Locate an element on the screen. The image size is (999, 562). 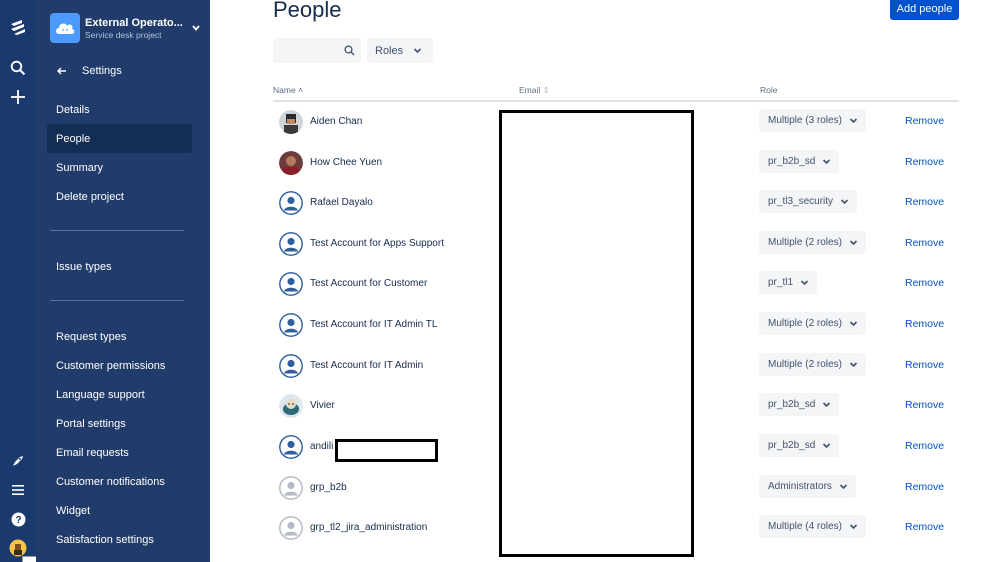
role-label: pr_tl3_security is located at coordinates (801, 201).